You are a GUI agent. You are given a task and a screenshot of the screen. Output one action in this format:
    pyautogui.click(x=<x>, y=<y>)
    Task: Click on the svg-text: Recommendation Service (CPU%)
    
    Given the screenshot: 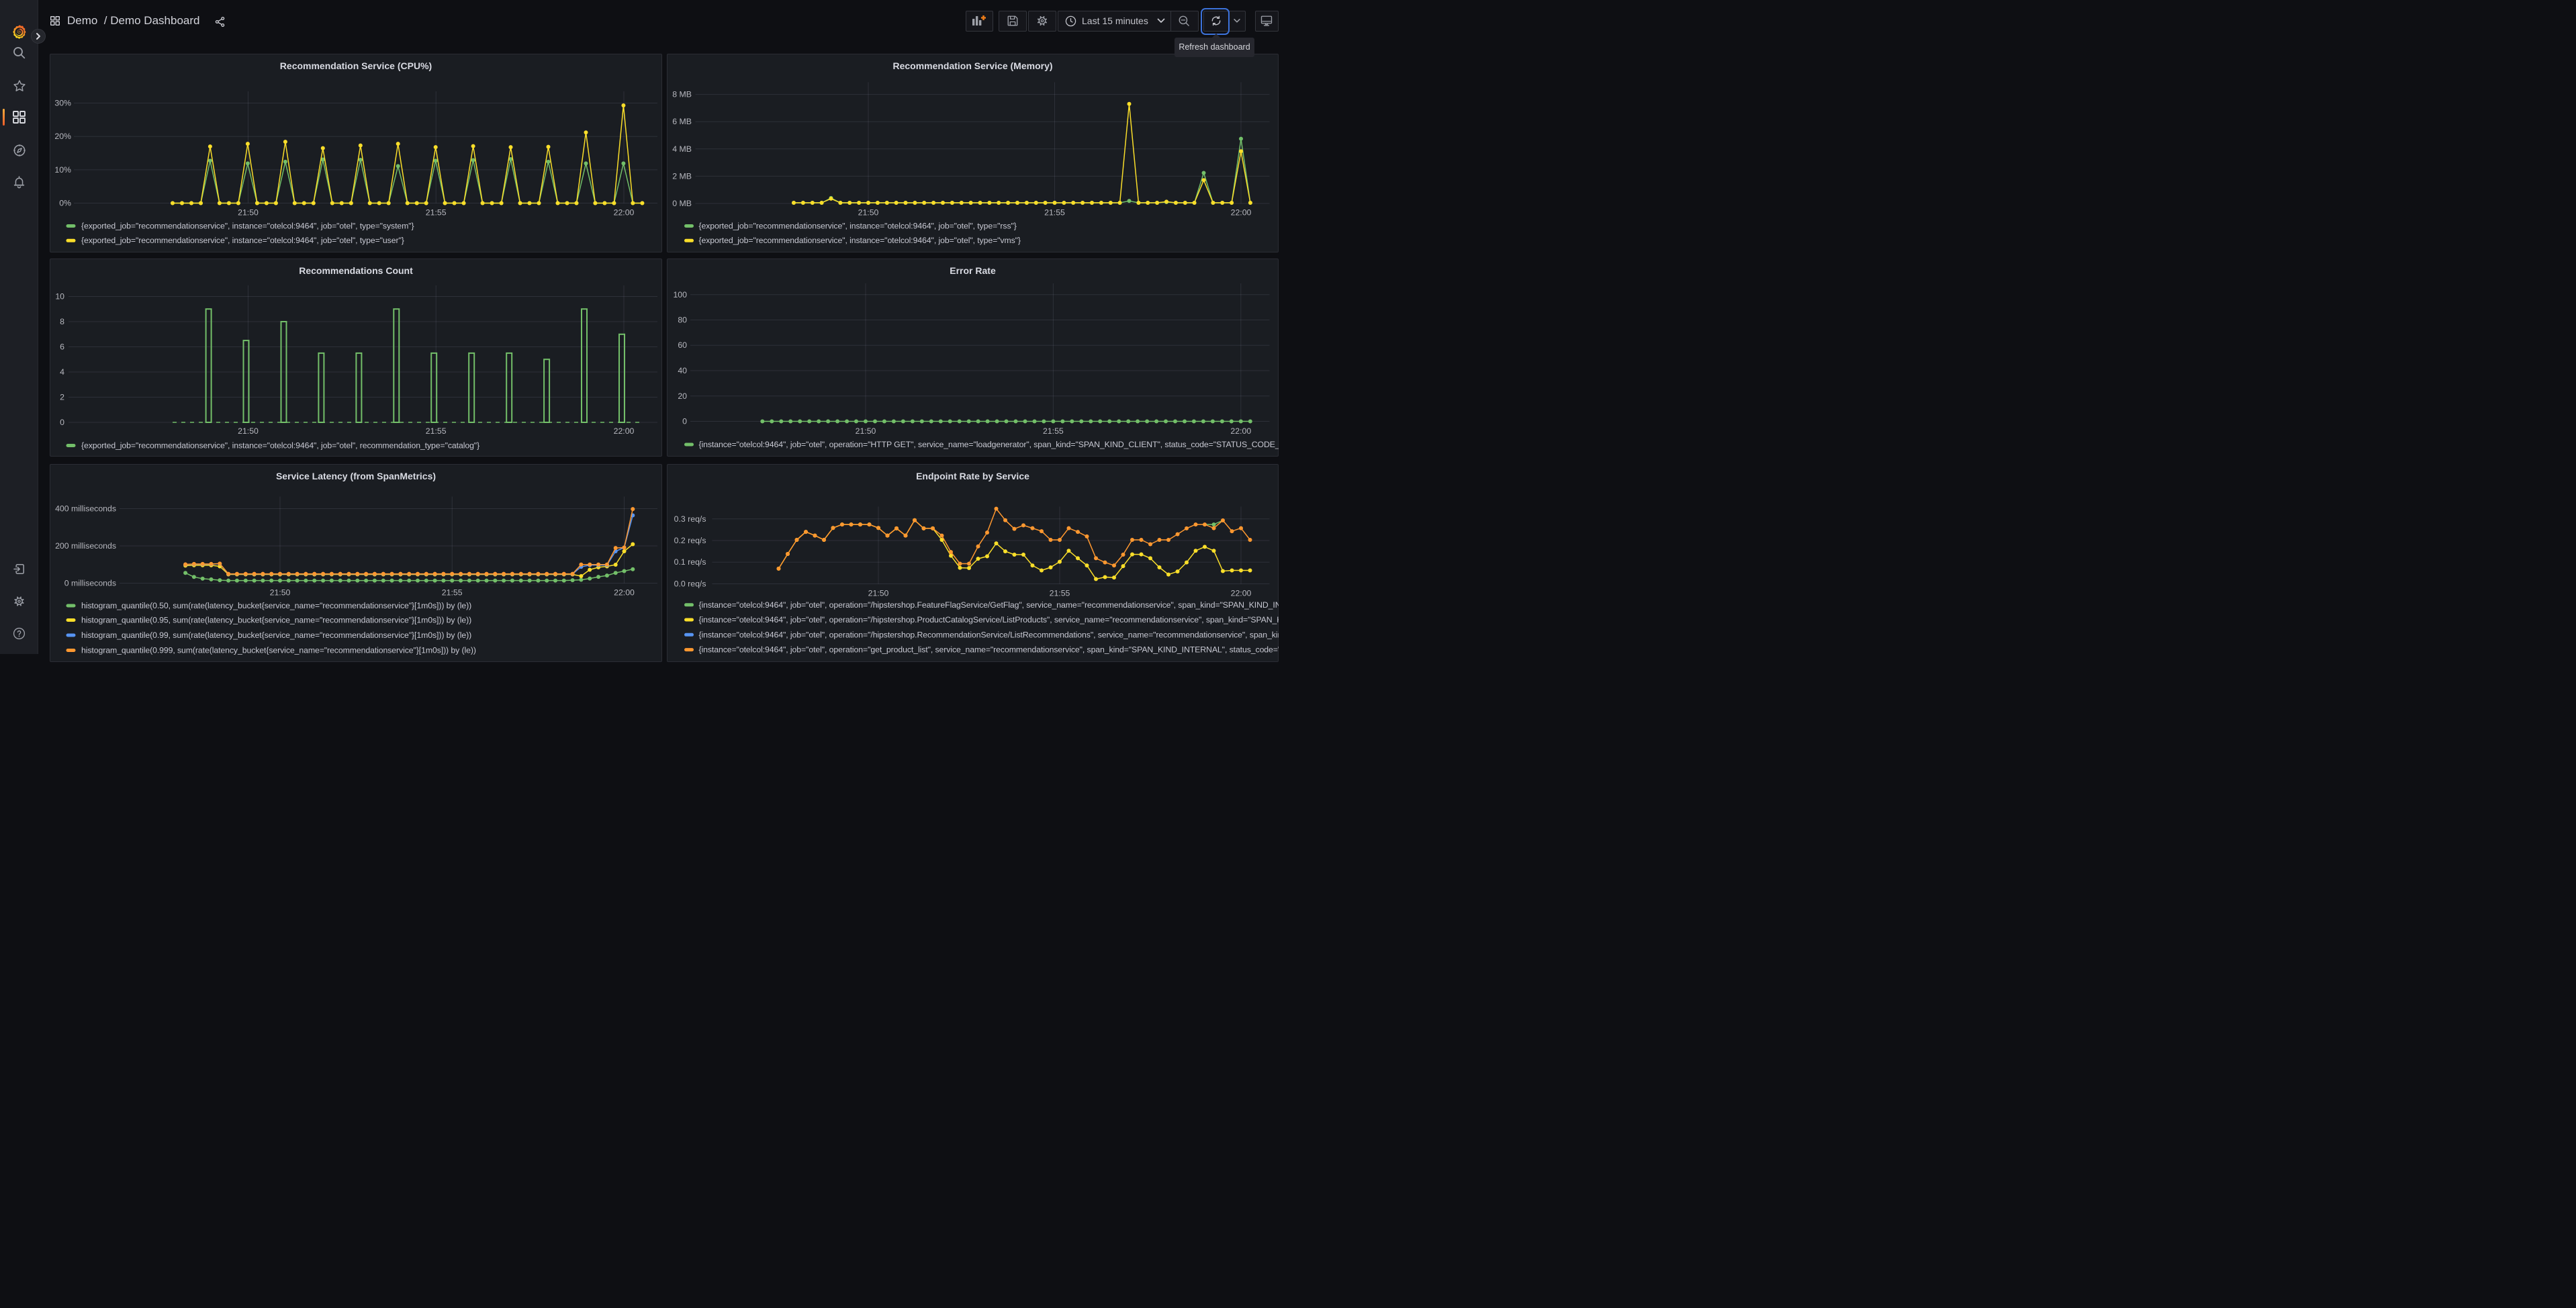 What is the action you would take?
    pyautogui.click(x=355, y=66)
    